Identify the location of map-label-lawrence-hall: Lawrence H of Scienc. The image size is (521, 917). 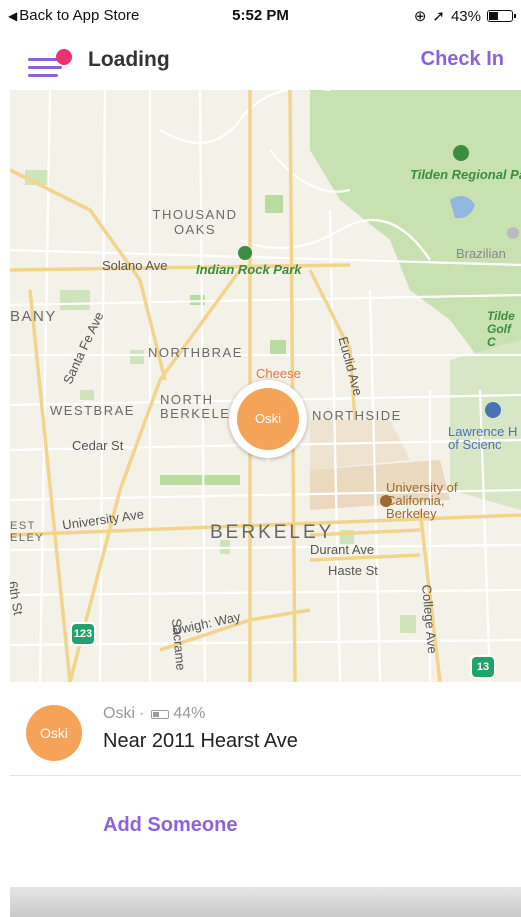
(483, 438).